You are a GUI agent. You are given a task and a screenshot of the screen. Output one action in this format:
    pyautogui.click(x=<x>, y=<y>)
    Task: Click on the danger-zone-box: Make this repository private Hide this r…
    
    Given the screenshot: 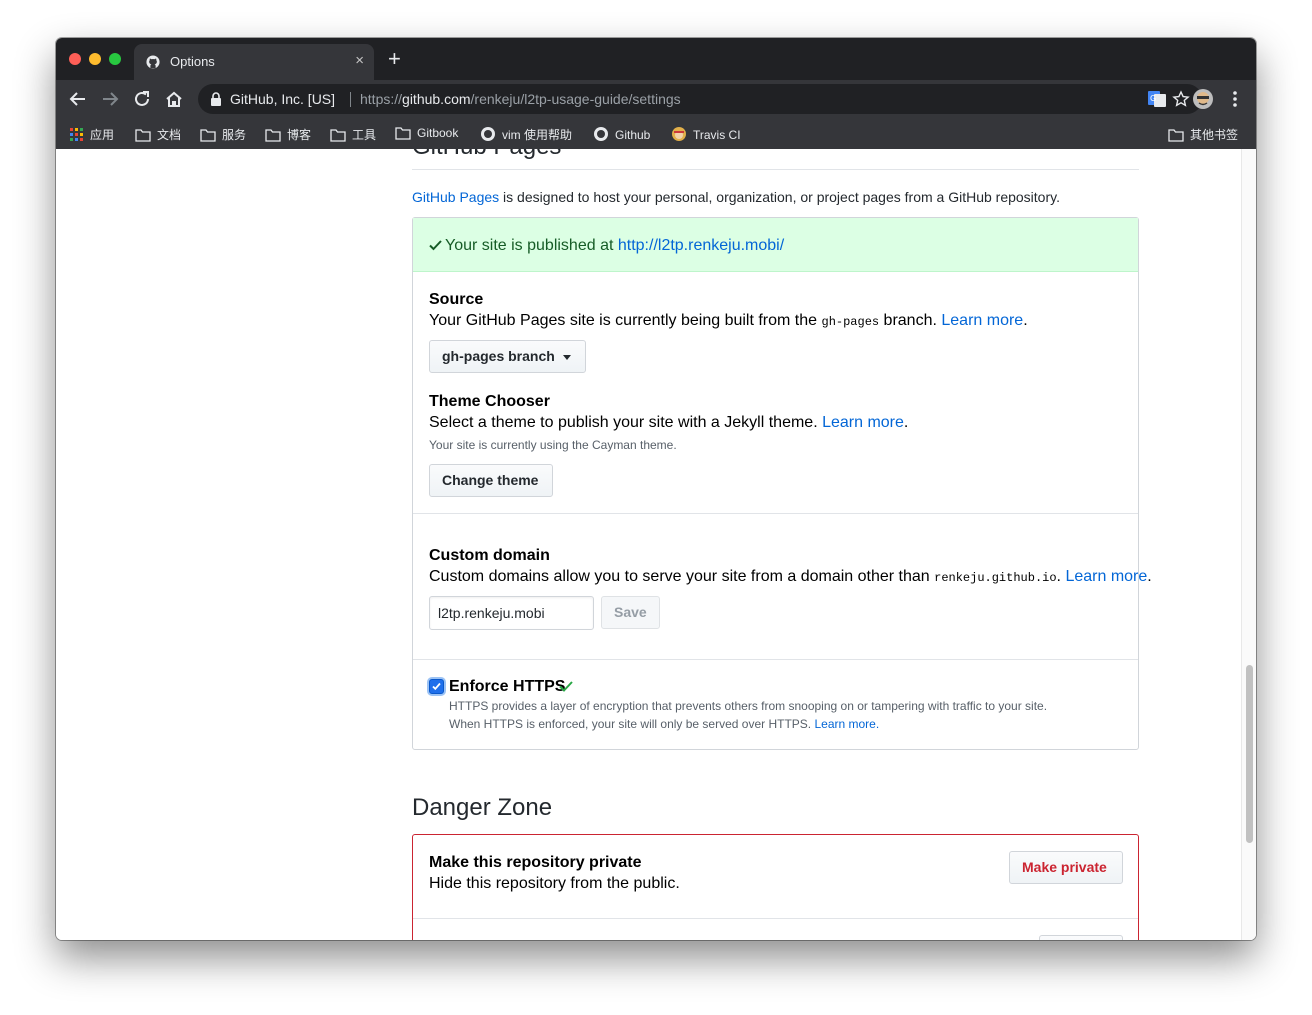 What is the action you would take?
    pyautogui.click(x=775, y=887)
    